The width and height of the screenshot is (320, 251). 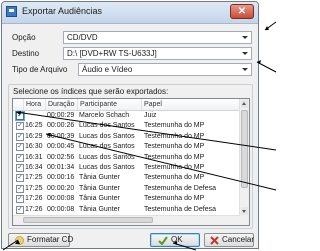 I want to click on horizontal-scrollbar, so click(x=126, y=220).